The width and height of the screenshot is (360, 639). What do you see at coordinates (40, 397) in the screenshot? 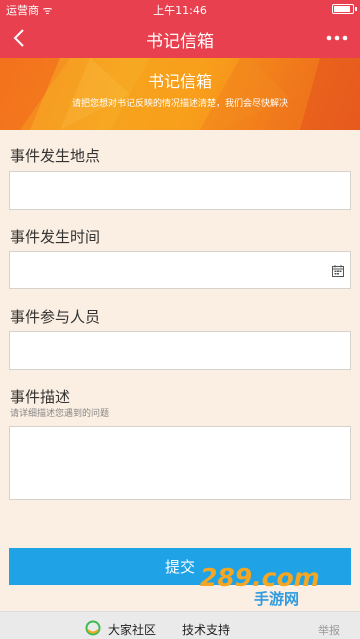
I see `description-label: 事件描述` at bounding box center [40, 397].